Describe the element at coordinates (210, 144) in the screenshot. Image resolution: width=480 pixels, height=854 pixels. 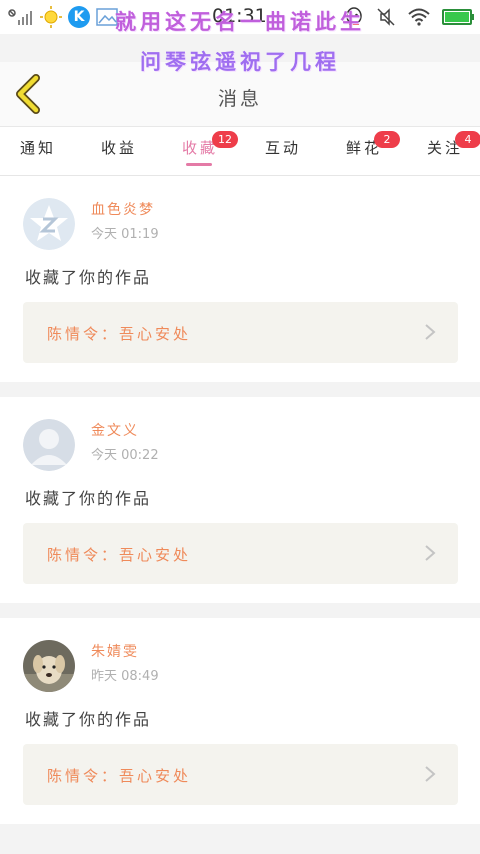
I see `tab-favorites: 收藏 12` at that location.